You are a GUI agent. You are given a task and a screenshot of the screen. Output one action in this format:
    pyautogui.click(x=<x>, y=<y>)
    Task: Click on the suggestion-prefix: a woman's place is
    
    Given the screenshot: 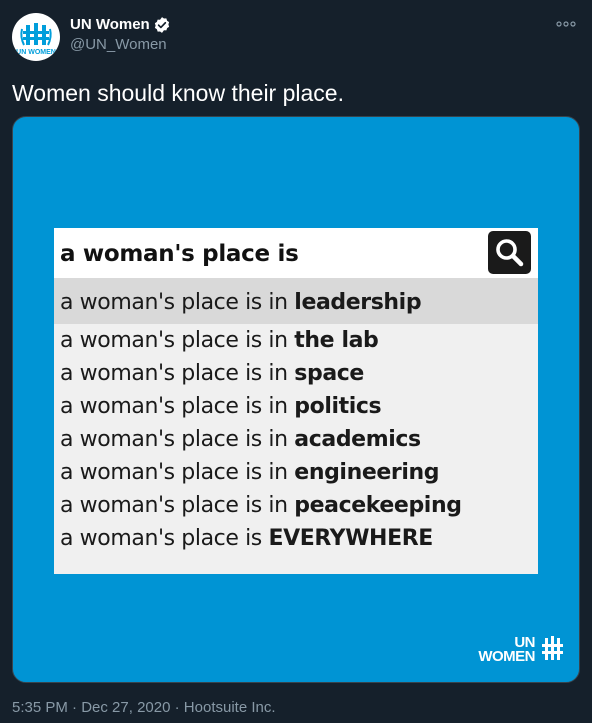 What is the action you would take?
    pyautogui.click(x=164, y=538)
    